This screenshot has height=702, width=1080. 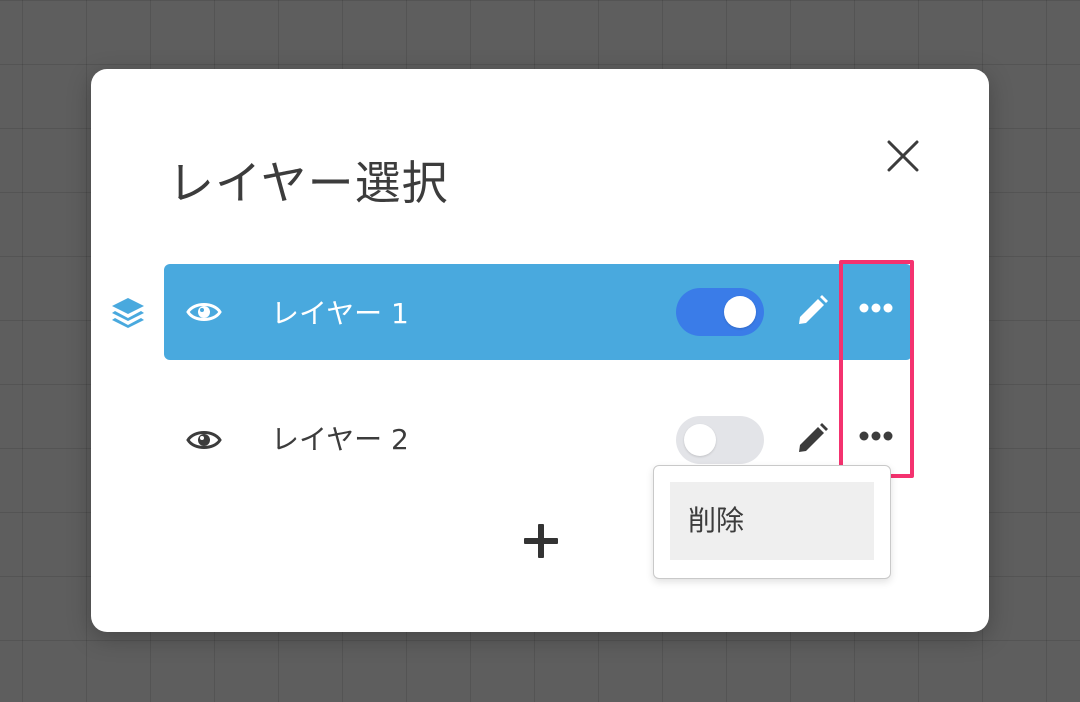 I want to click on layers-icon, so click(x=128, y=313).